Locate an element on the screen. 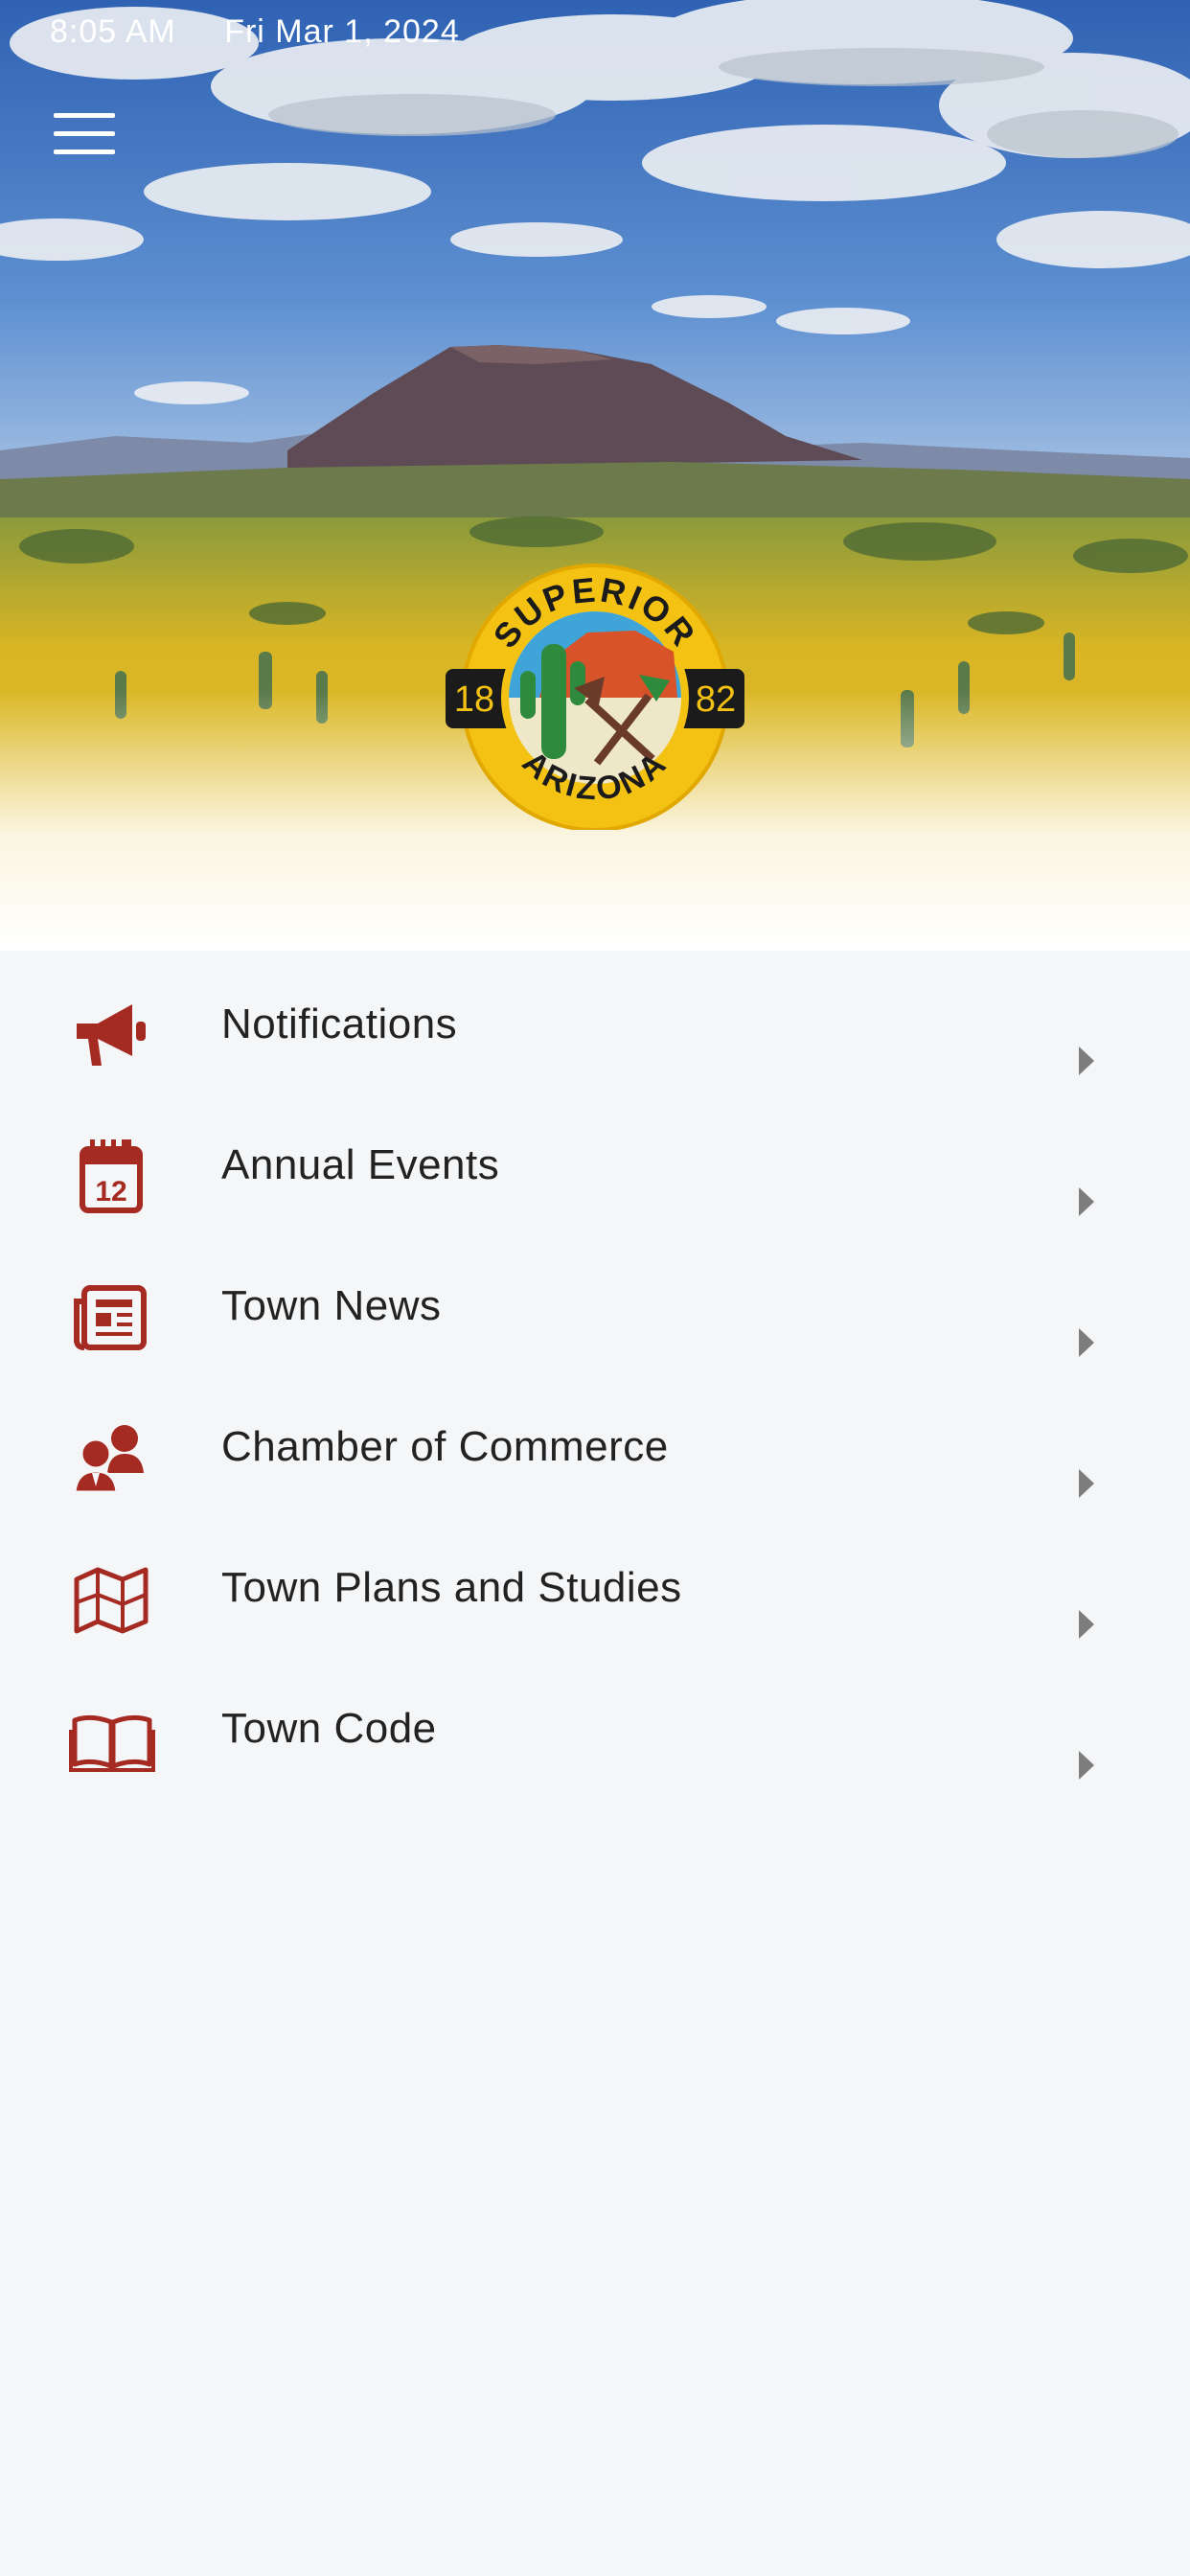 The width and height of the screenshot is (1190, 2576). town-seal-logo: SUPERIOR ARIZONA 18 82 is located at coordinates (595, 697).